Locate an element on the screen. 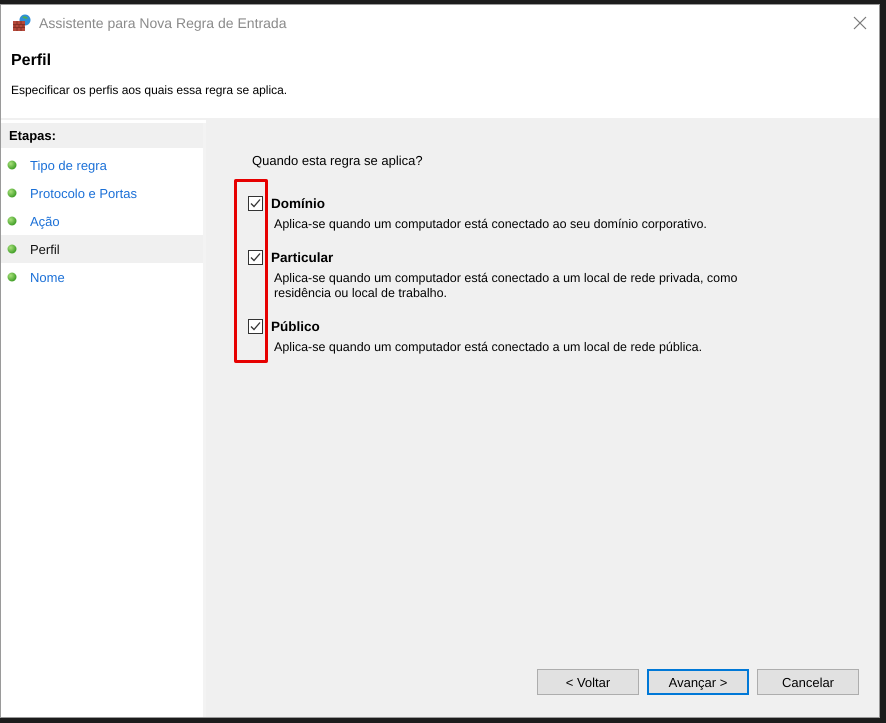 Image resolution: width=886 pixels, height=723 pixels. checkbox-label: Público is located at coordinates (295, 326).